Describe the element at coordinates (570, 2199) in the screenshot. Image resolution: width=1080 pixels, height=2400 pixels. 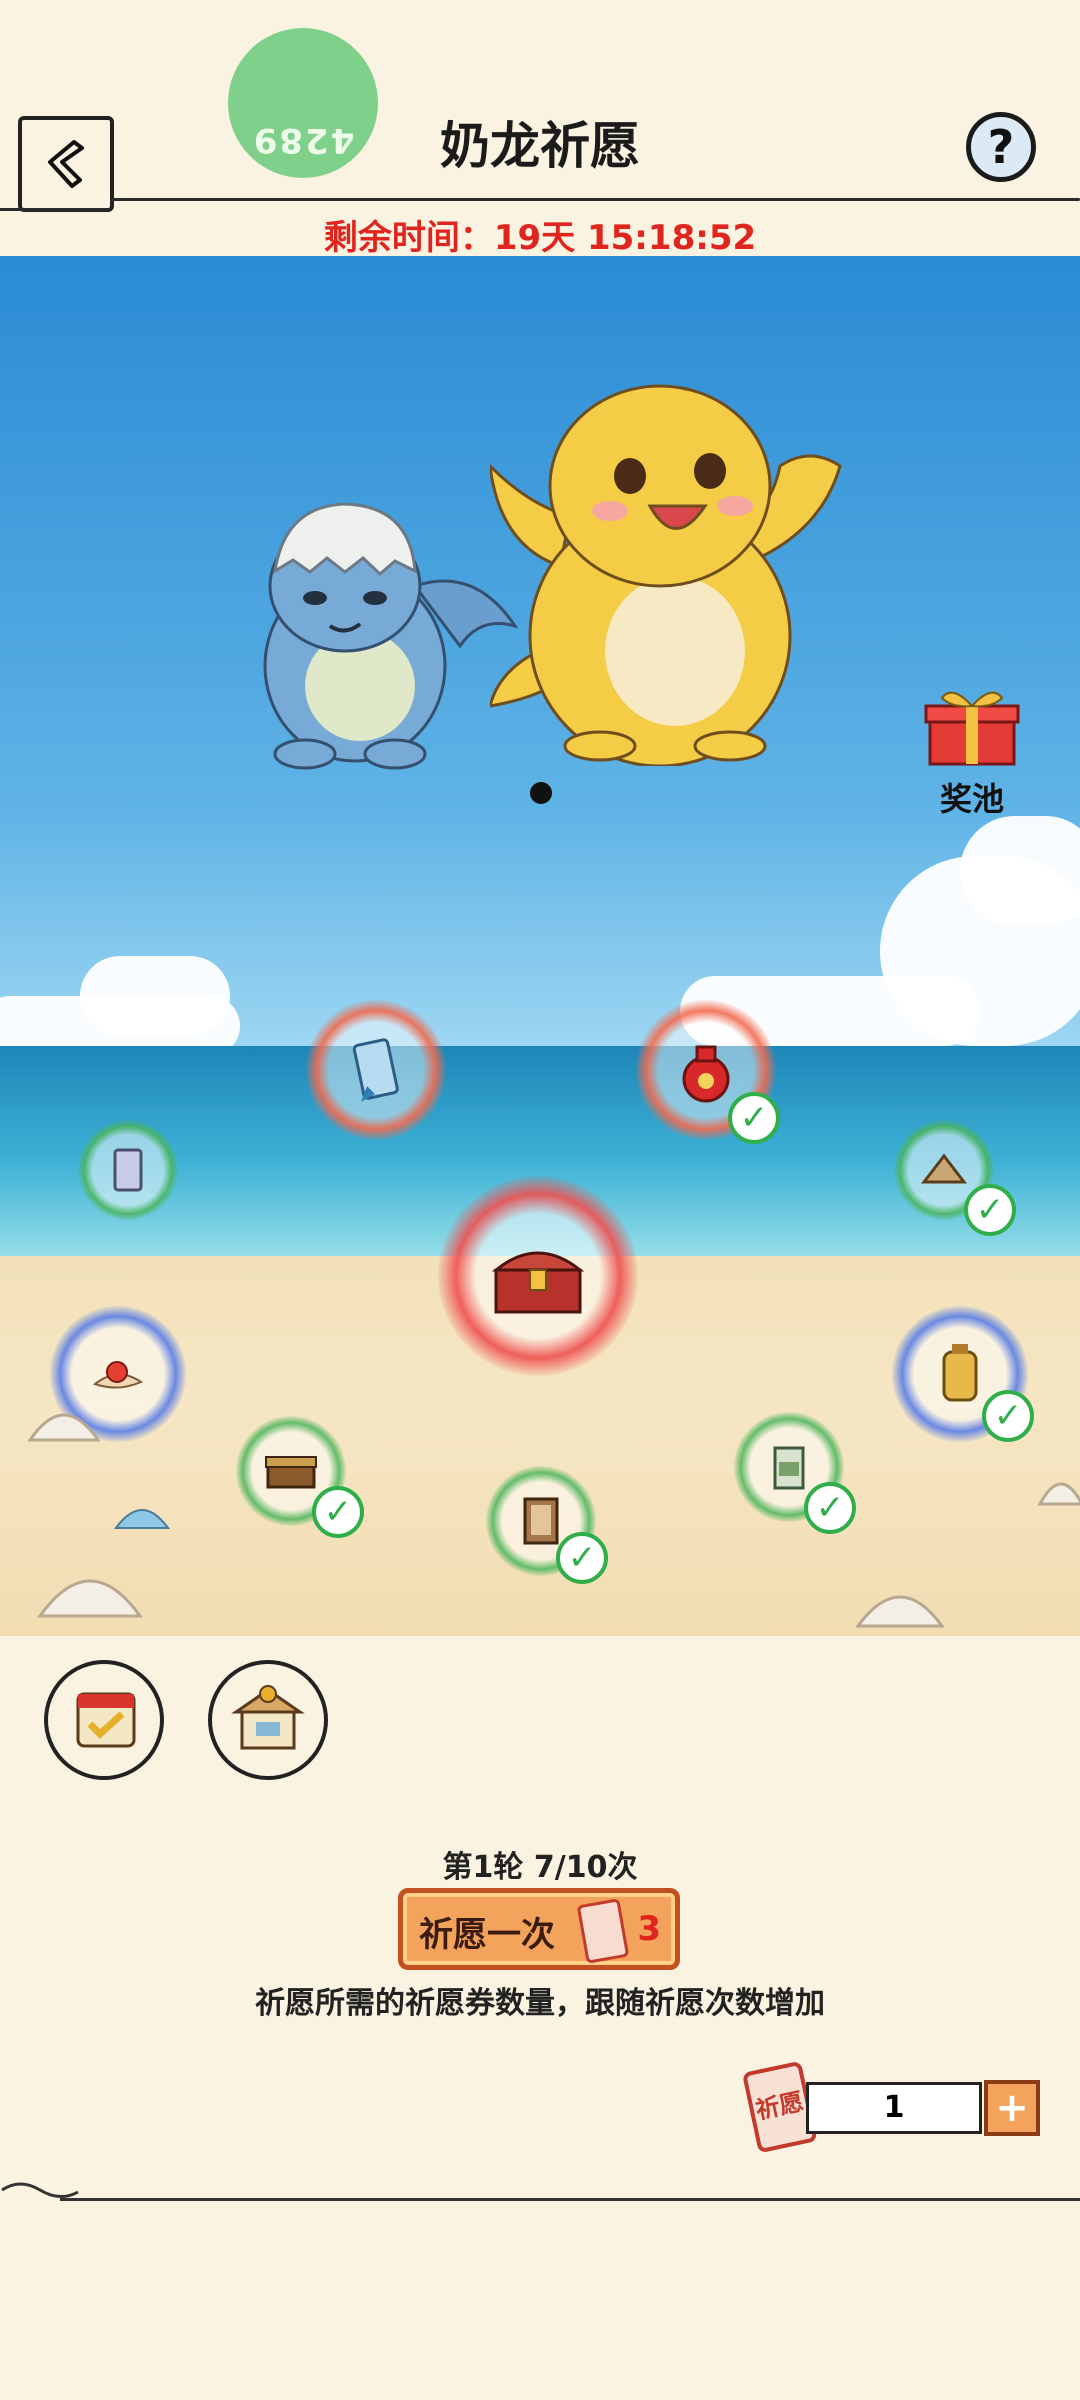
I see `footer-divider` at that location.